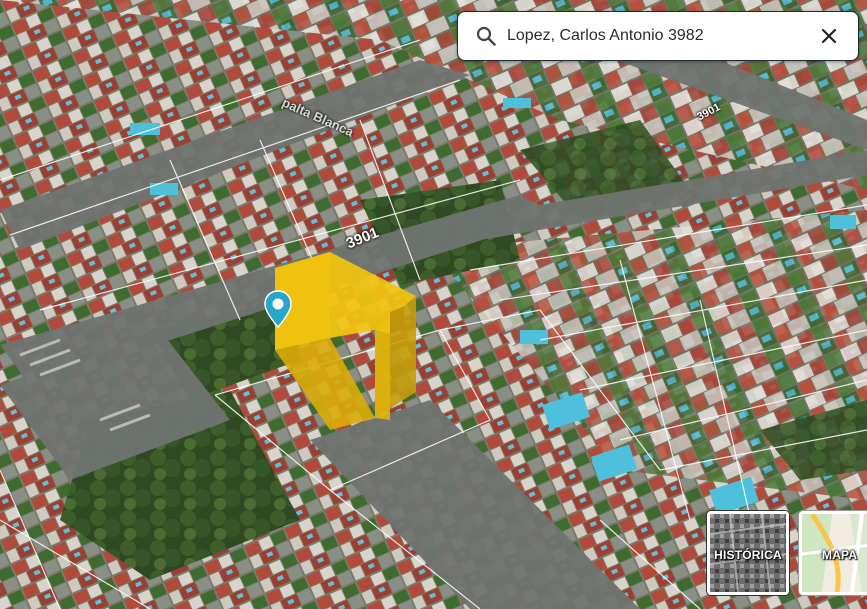 The height and width of the screenshot is (609, 867). I want to click on close-icon, so click(829, 36).